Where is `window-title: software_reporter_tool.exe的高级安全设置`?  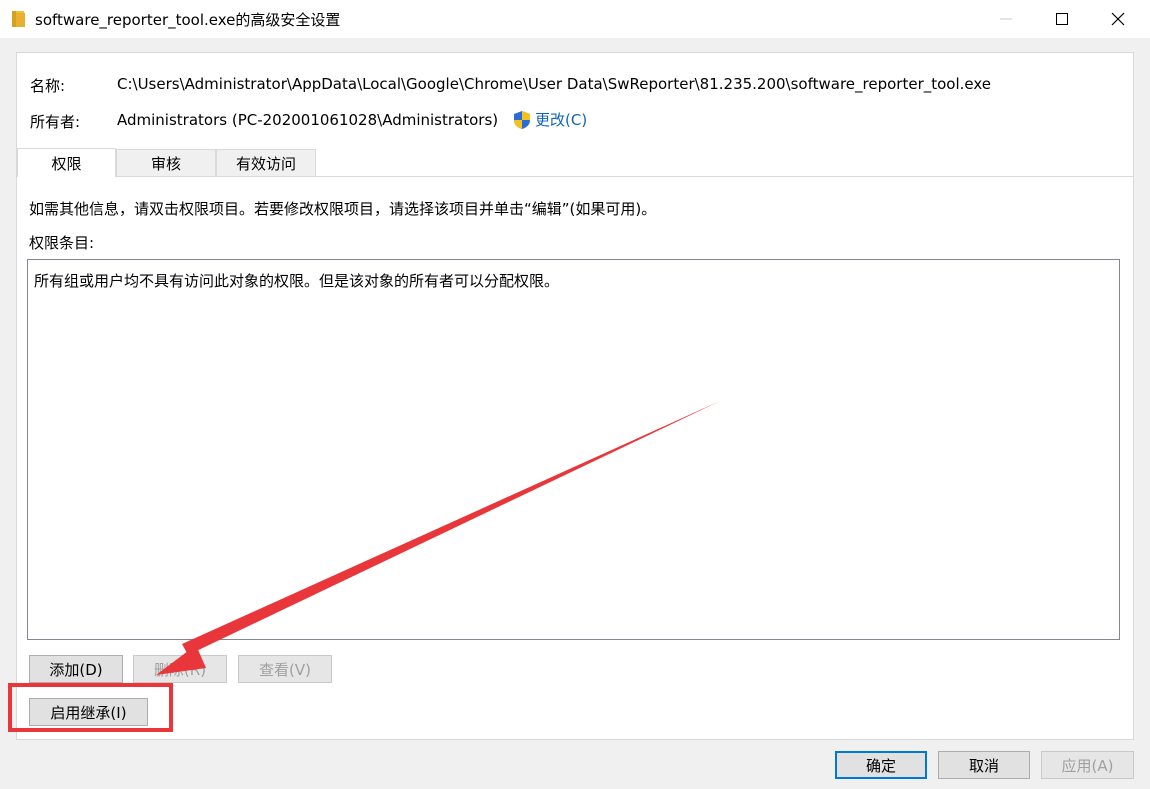
window-title: software_reporter_tool.exe的高级安全设置 is located at coordinates (188, 20).